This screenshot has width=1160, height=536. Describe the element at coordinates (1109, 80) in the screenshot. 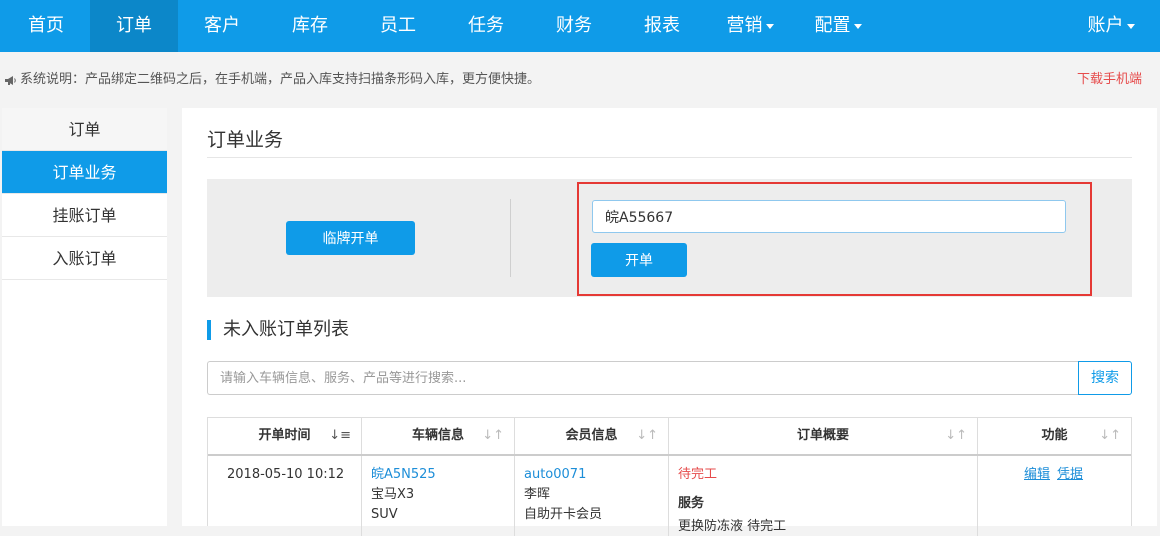

I see `download-mobile-link: 下载手机端` at that location.